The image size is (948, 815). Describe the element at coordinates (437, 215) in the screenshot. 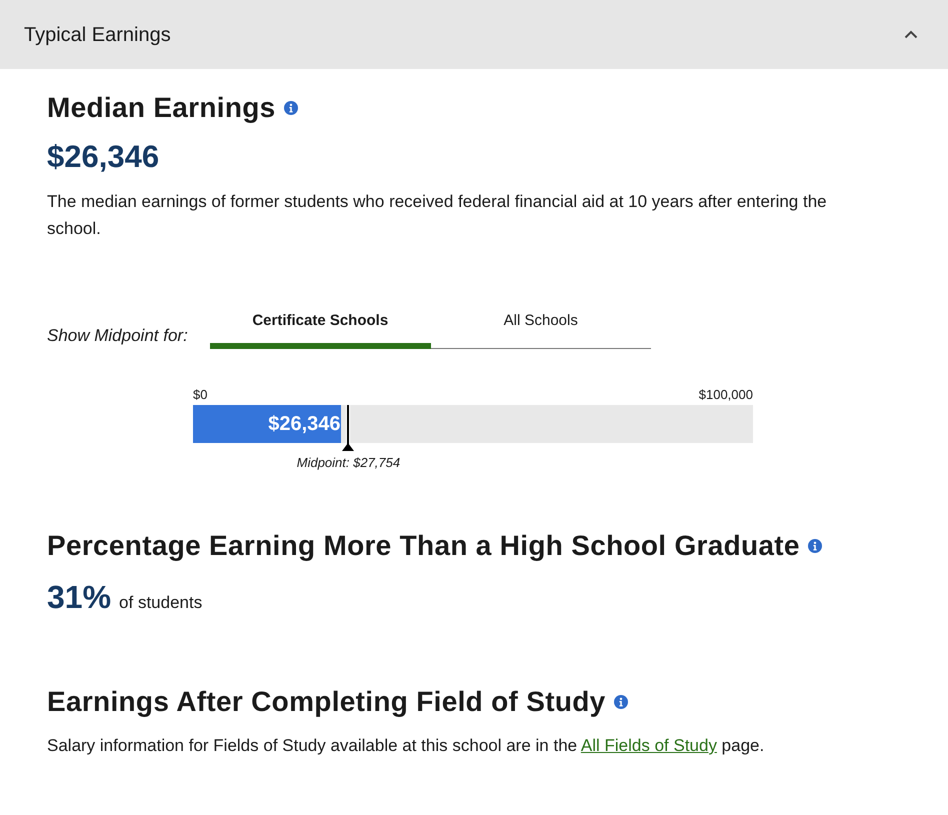

I see `median-earnings-description: The median earnings of former students who received federal financial aid at 10 years after entering the school.` at that location.